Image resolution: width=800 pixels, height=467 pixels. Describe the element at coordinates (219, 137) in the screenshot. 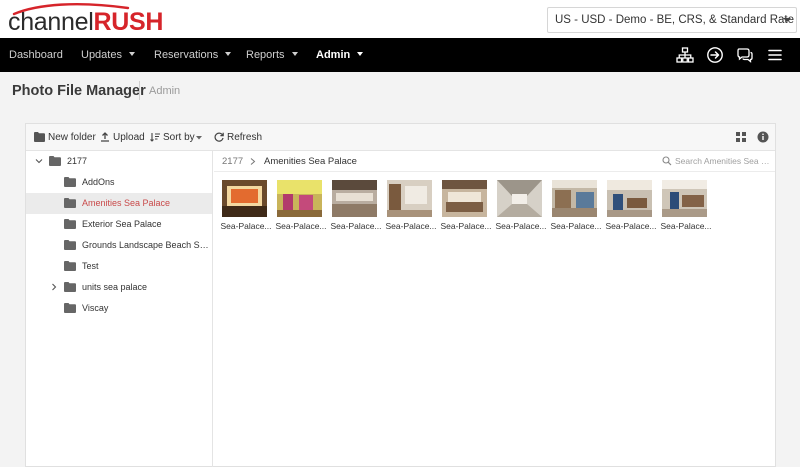

I see `refresh-icon` at that location.